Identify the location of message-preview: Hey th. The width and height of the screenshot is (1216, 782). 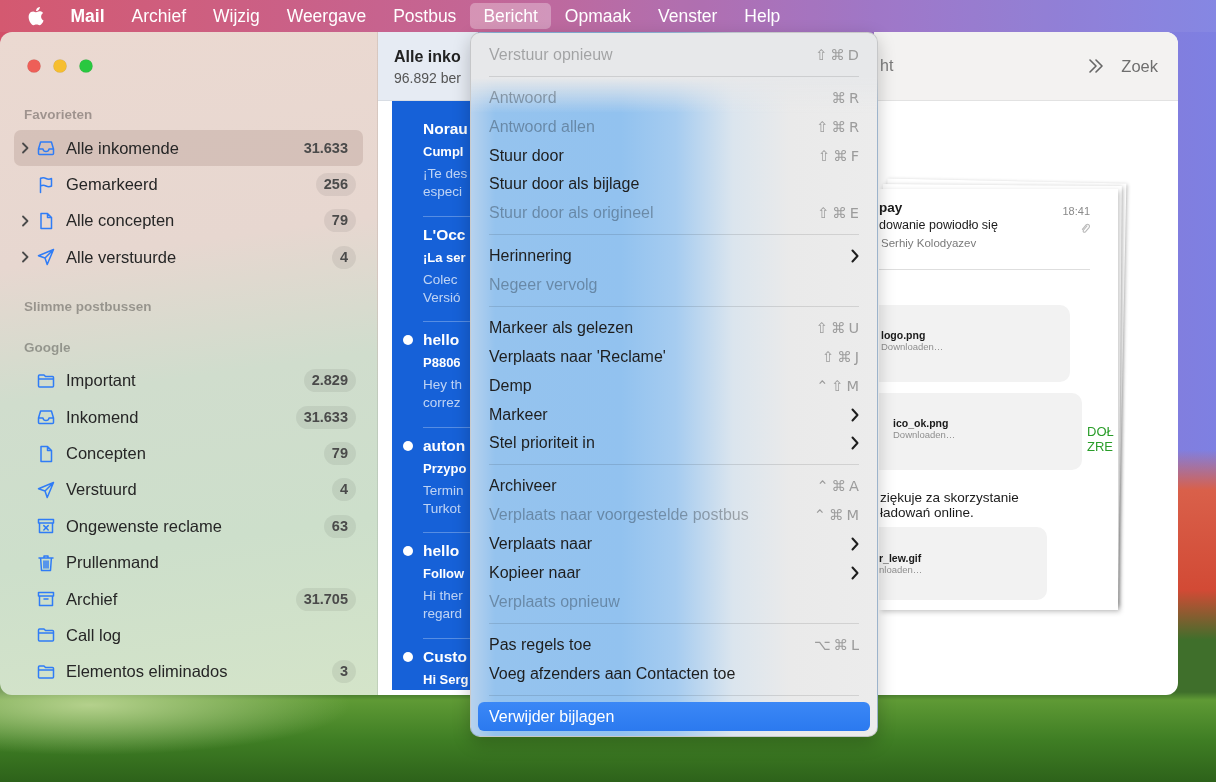
(443, 385).